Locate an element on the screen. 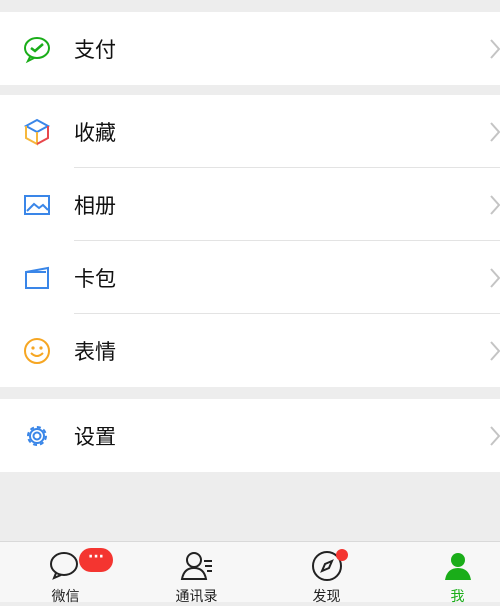 This screenshot has height=606, width=500. chat-bubble-icon is located at coordinates (66, 566).